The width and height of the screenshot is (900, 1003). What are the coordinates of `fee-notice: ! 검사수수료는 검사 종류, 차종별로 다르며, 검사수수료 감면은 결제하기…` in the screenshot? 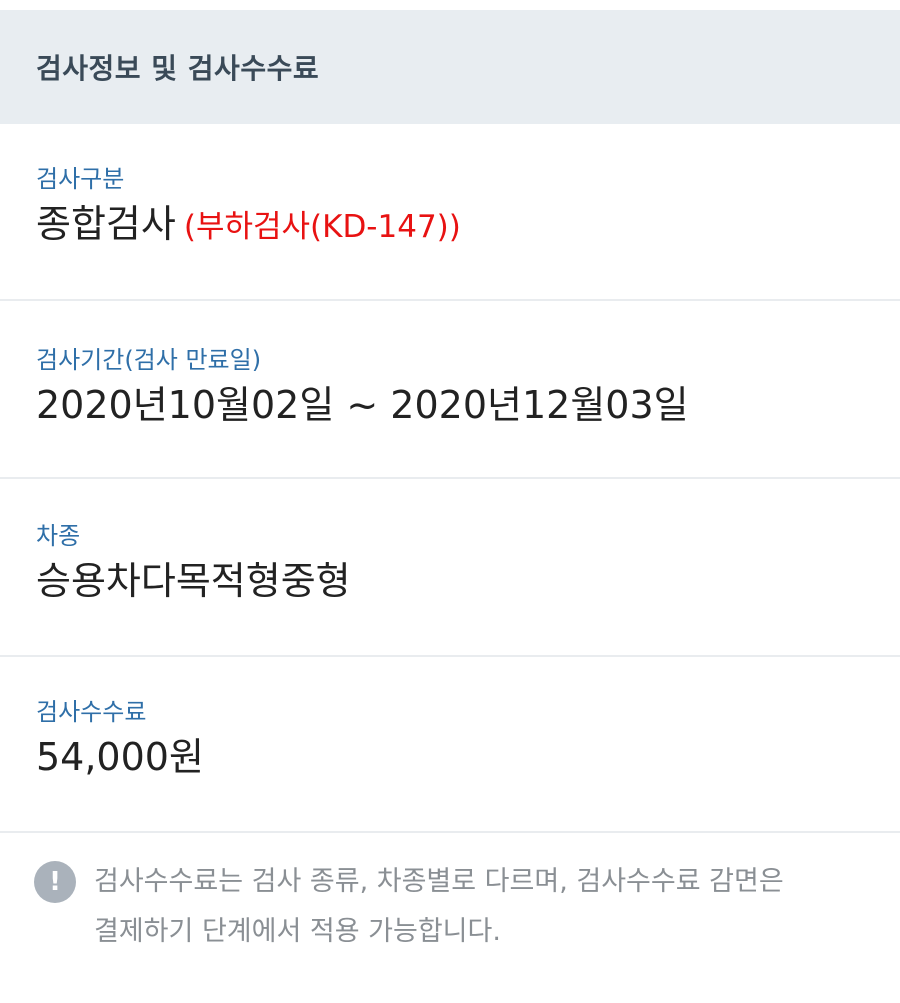 It's located at (450, 895).